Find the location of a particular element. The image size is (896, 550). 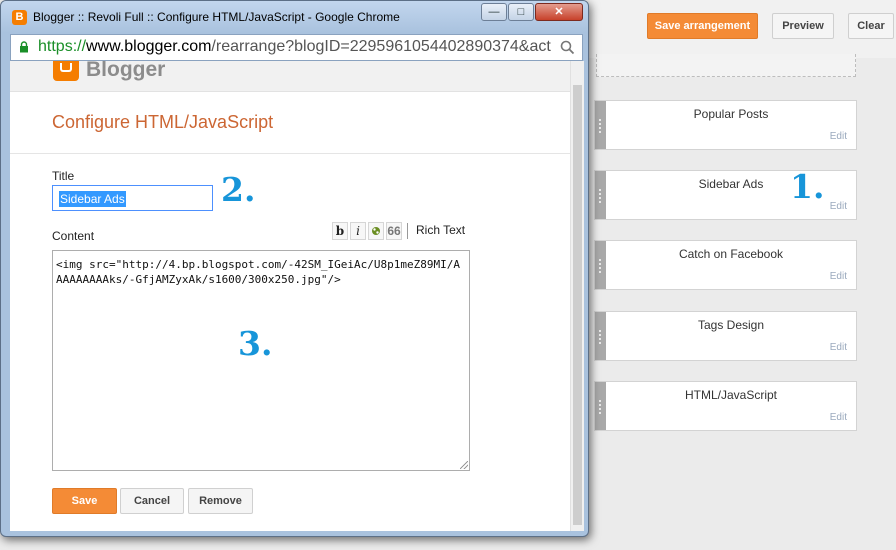

quote-icon: 66 is located at coordinates (394, 231).